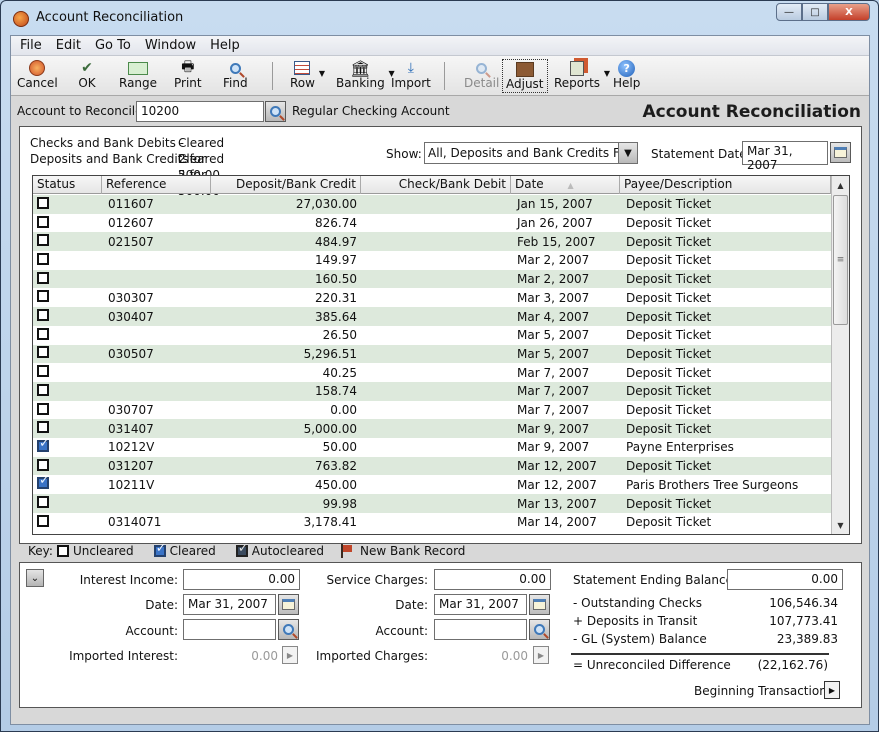 This screenshot has width=879, height=732. I want to click on show-dropdown-icon: ▼, so click(628, 153).